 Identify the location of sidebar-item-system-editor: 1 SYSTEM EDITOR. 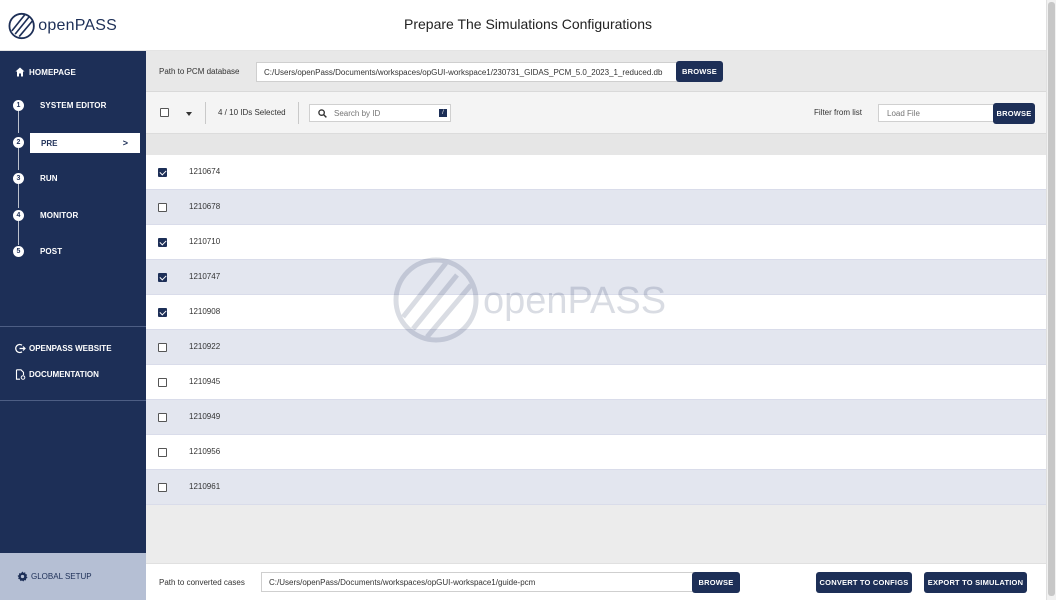
(73, 105).